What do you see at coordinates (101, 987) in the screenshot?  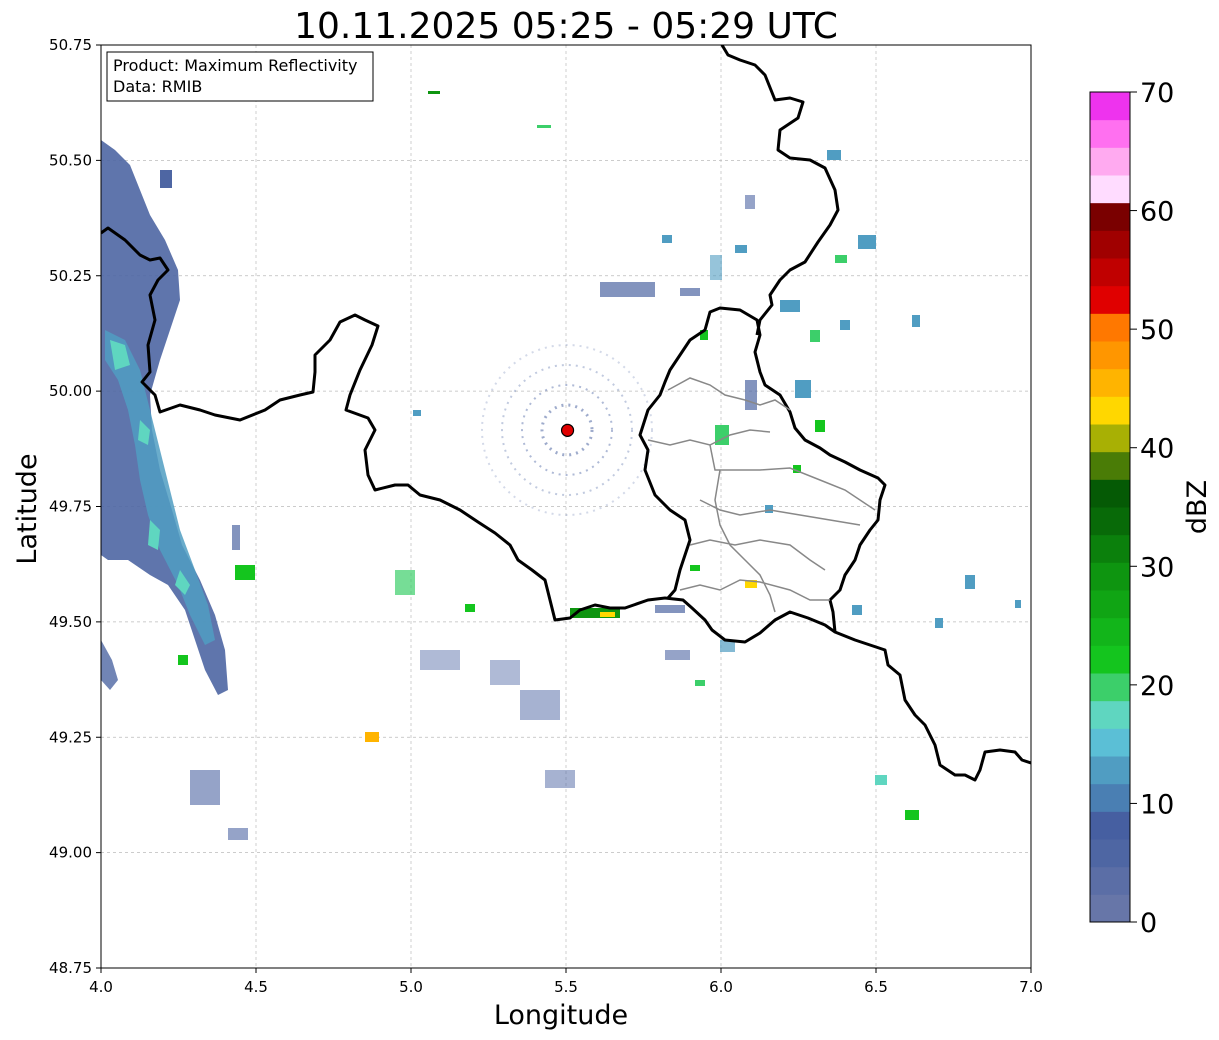 I see `x-tick-label: 4.0` at bounding box center [101, 987].